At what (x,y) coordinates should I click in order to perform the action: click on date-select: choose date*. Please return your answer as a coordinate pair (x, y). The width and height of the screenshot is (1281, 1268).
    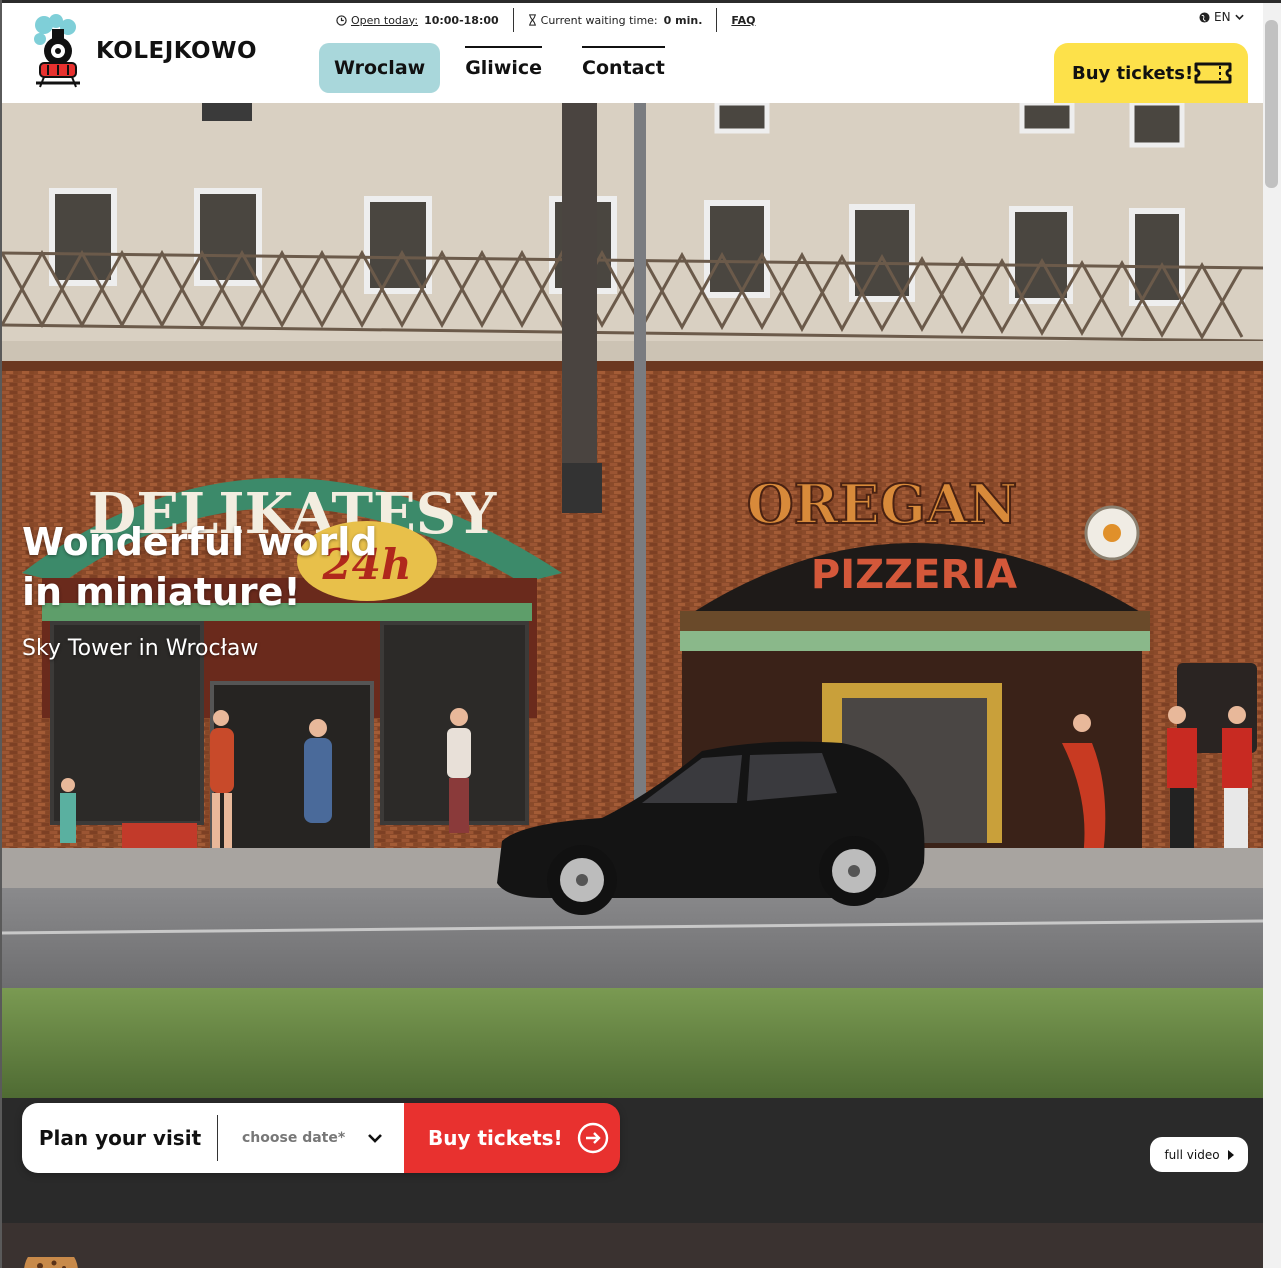
    Looking at the image, I should click on (311, 1138).